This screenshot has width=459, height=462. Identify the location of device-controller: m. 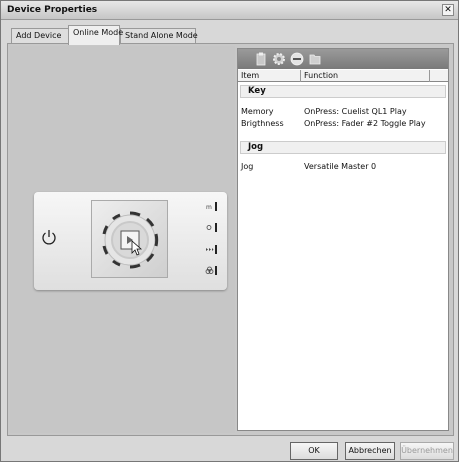
(130, 241).